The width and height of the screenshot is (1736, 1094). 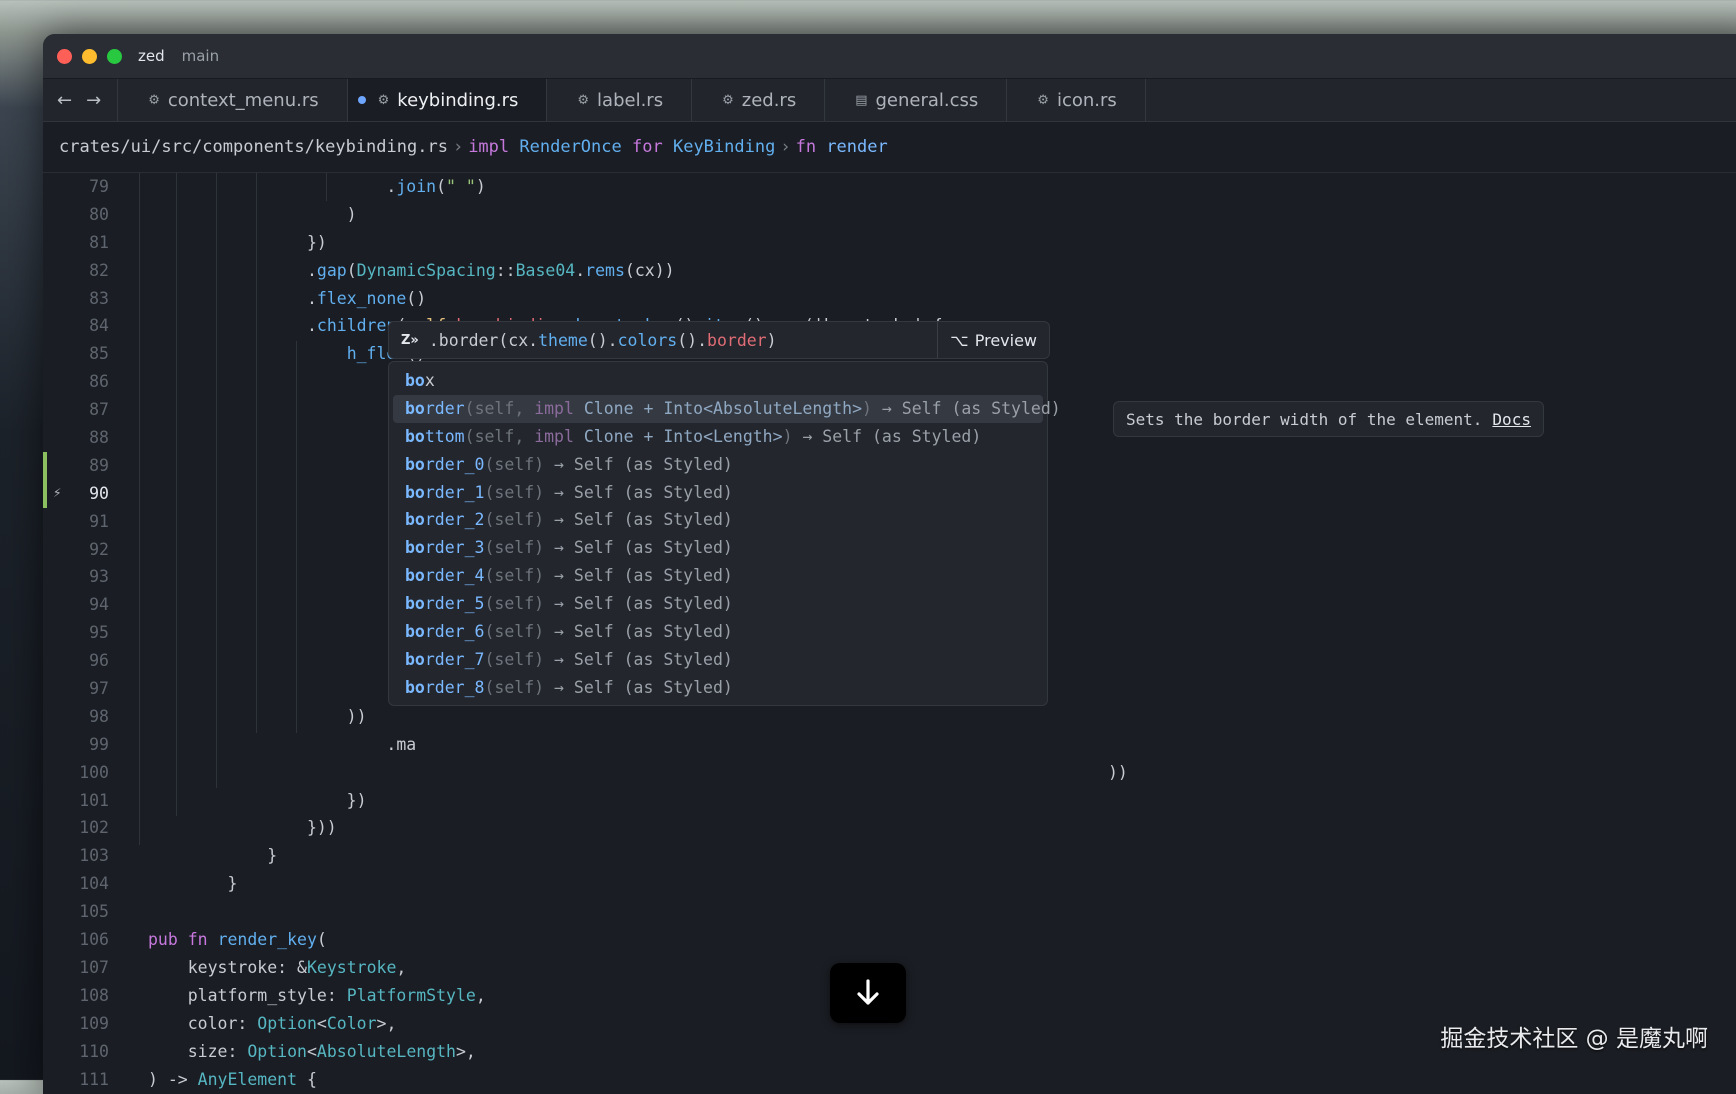 What do you see at coordinates (99, 521) in the screenshot?
I see `line-number: 91` at bounding box center [99, 521].